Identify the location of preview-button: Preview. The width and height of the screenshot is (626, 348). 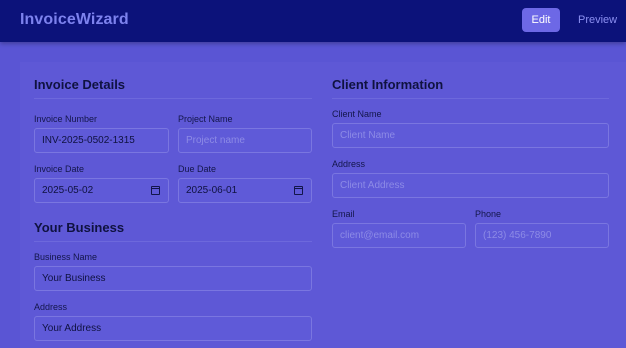
(597, 20).